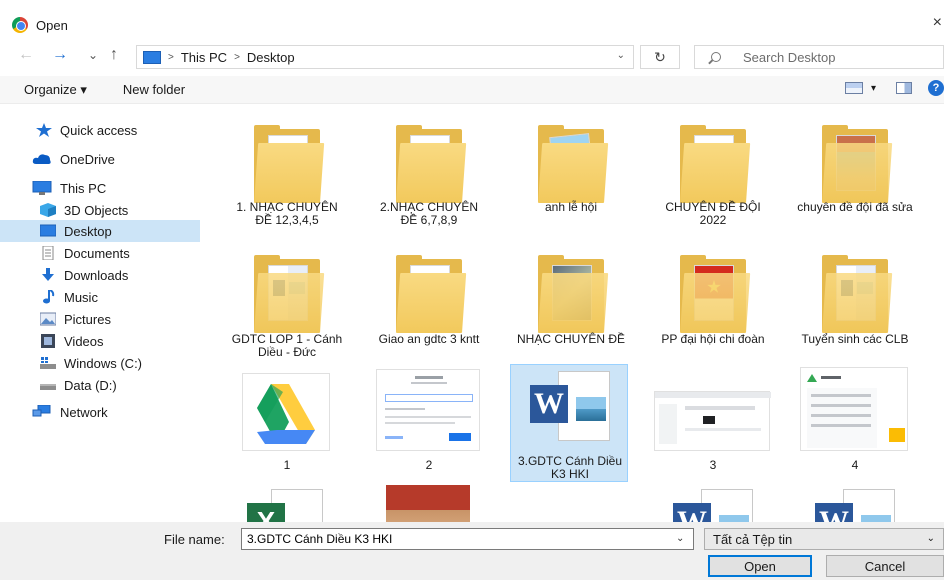 The image size is (944, 580). What do you see at coordinates (88, 231) in the screenshot?
I see `sidebar-item-label: Desktop` at bounding box center [88, 231].